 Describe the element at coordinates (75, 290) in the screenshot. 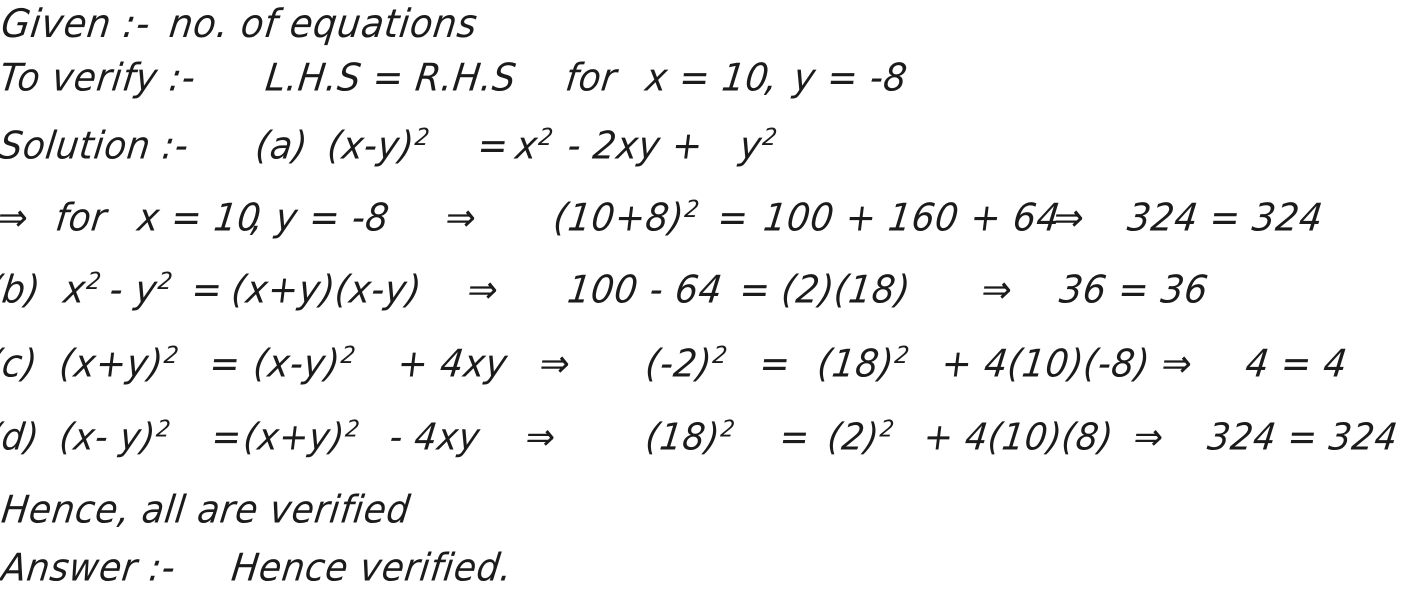

I see `item-b-lhs-x-base: x` at that location.